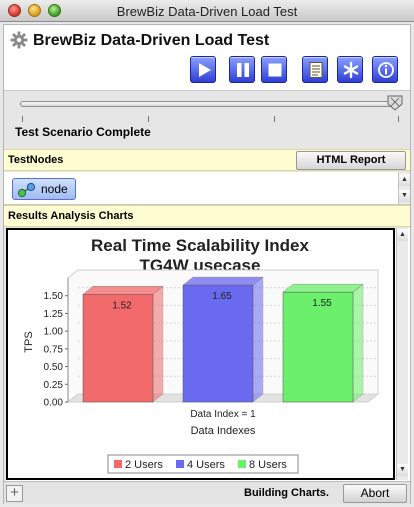 The image size is (414, 507). I want to click on chart-legend: 2 Users 4 Users 8 Users, so click(203, 464).